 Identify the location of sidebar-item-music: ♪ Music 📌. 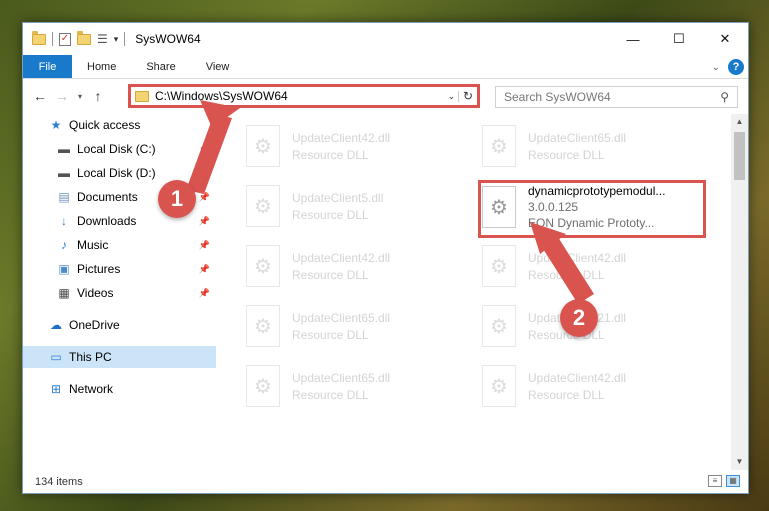
(119, 245).